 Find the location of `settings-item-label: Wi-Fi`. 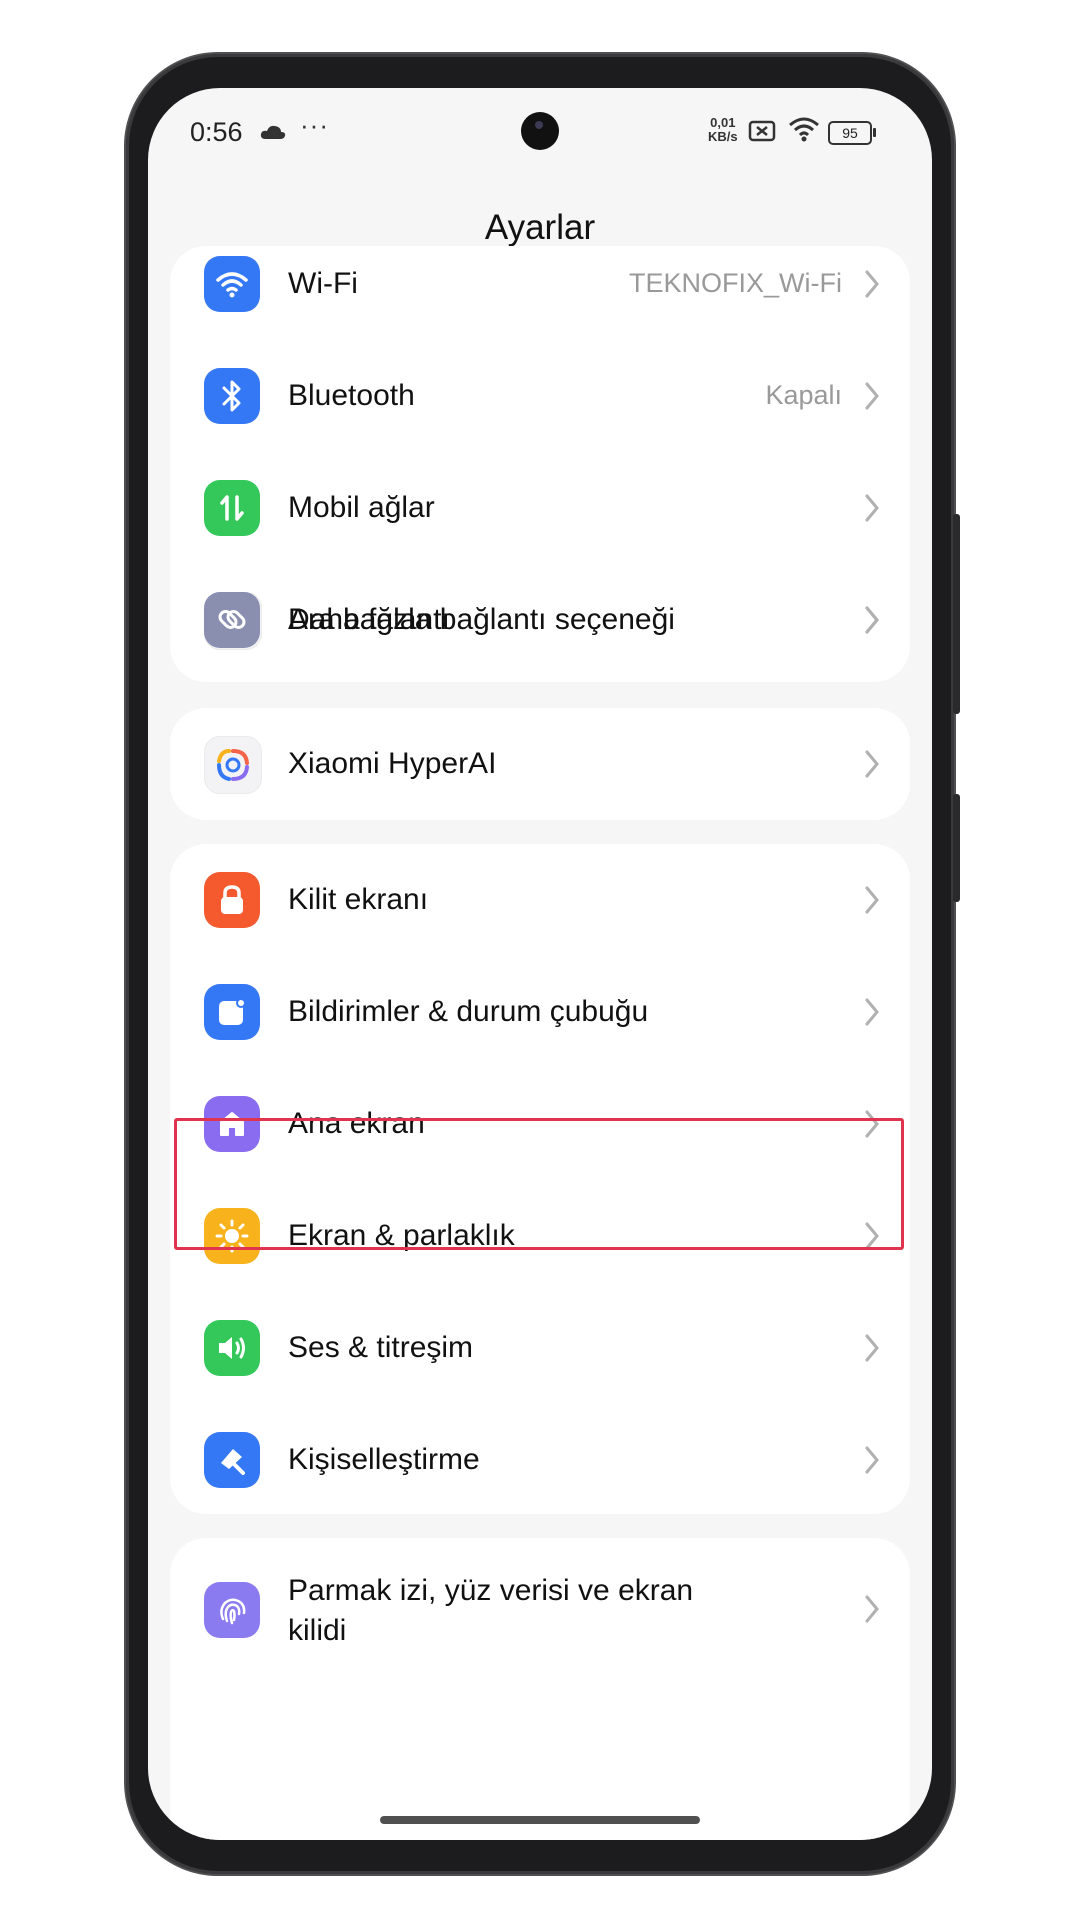

settings-item-label: Wi-Fi is located at coordinates (323, 283).